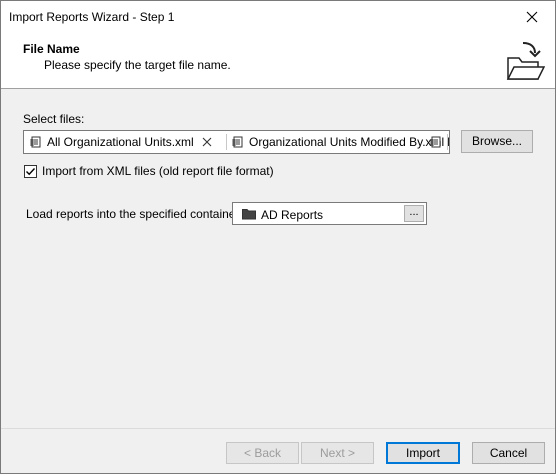 The width and height of the screenshot is (556, 474). What do you see at coordinates (207, 142) in the screenshot?
I see `remove-file-icon` at bounding box center [207, 142].